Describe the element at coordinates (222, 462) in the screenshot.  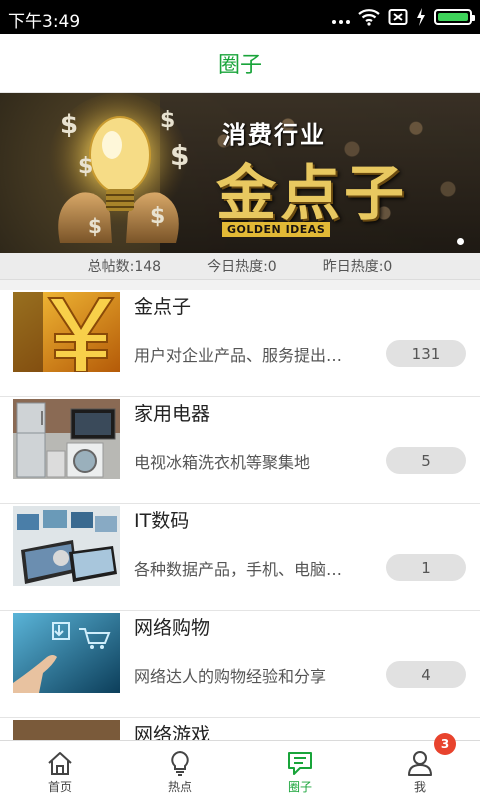
I see `group-description: 电视冰箱洗衣机等聚集地` at that location.